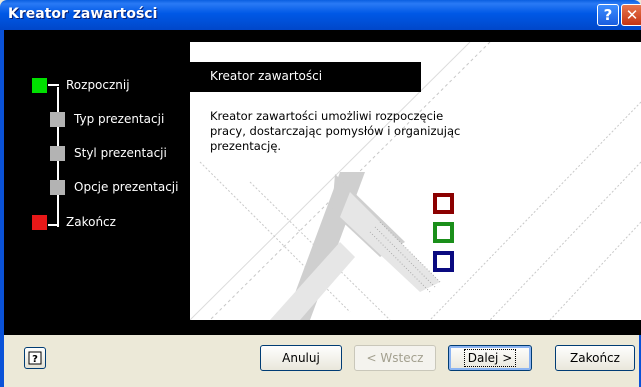 This screenshot has height=387, width=641. What do you see at coordinates (443, 232) in the screenshot?
I see `decor-square-green` at bounding box center [443, 232].